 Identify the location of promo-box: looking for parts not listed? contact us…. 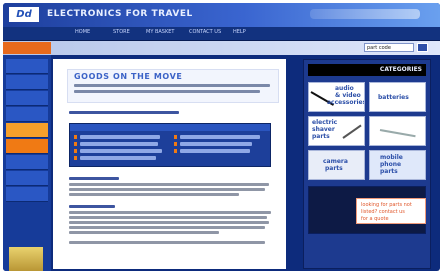
(391, 211).